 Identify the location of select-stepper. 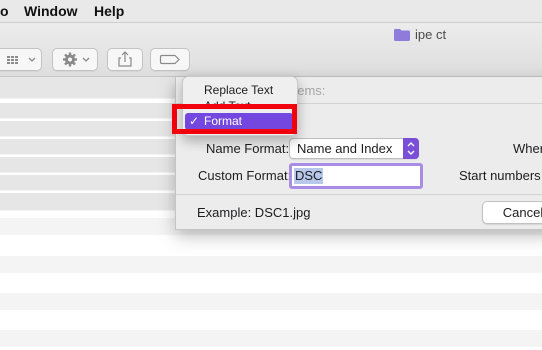
(411, 148).